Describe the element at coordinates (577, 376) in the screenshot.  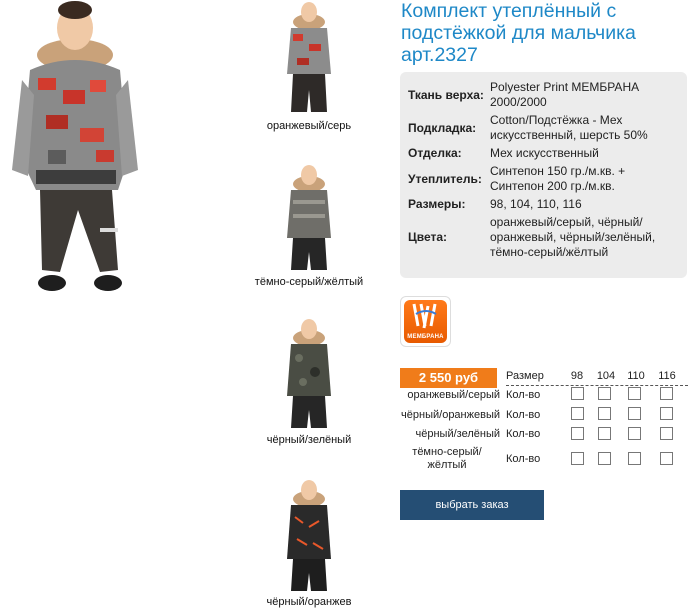
I see `size-header-98: 98` at that location.